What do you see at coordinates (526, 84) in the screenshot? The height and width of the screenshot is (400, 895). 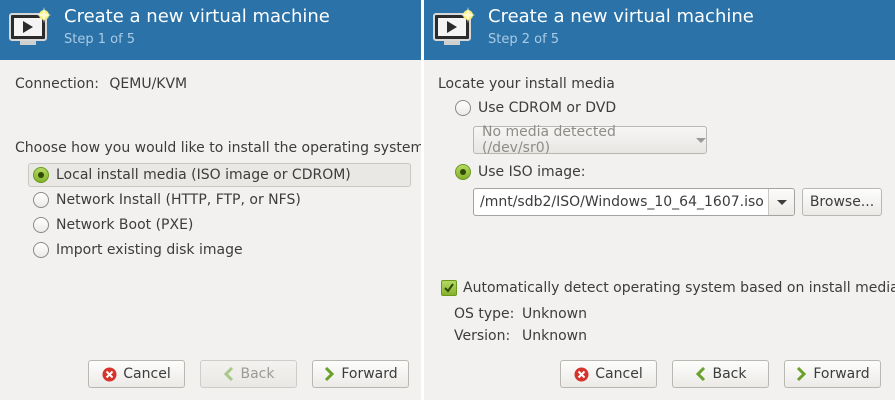 I see `locate-media-label: Locate your install media` at bounding box center [526, 84].